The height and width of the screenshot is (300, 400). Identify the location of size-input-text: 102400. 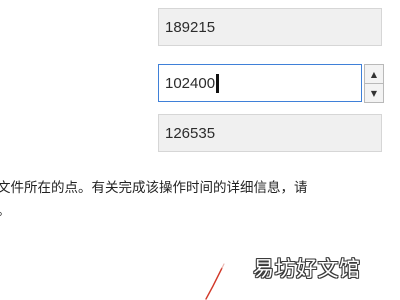
(190, 83).